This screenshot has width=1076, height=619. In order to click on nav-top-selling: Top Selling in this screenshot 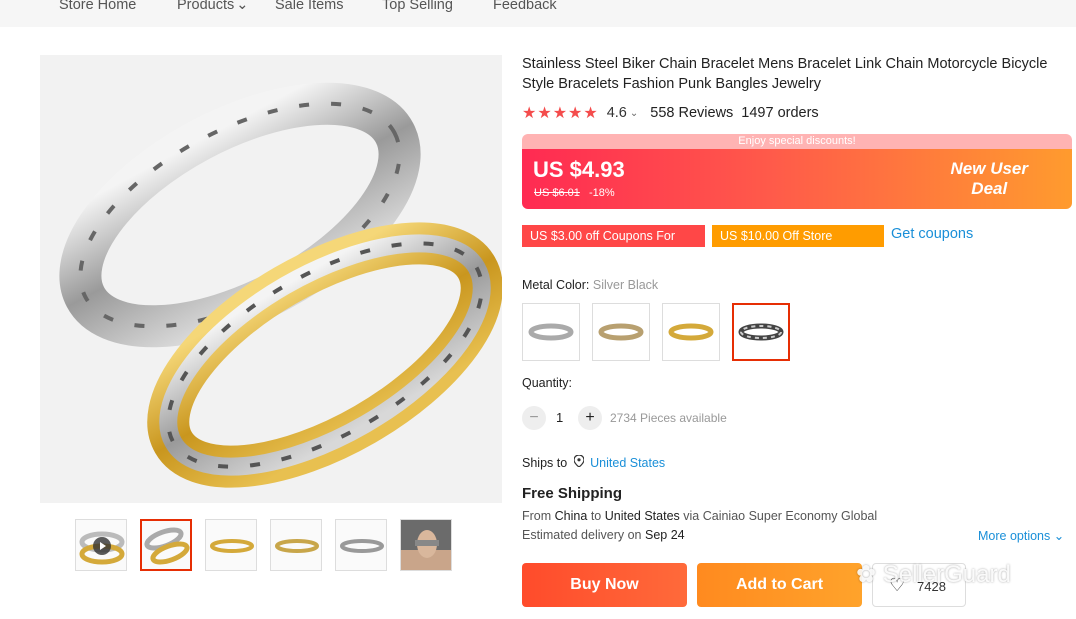, I will do `click(417, 6)`.